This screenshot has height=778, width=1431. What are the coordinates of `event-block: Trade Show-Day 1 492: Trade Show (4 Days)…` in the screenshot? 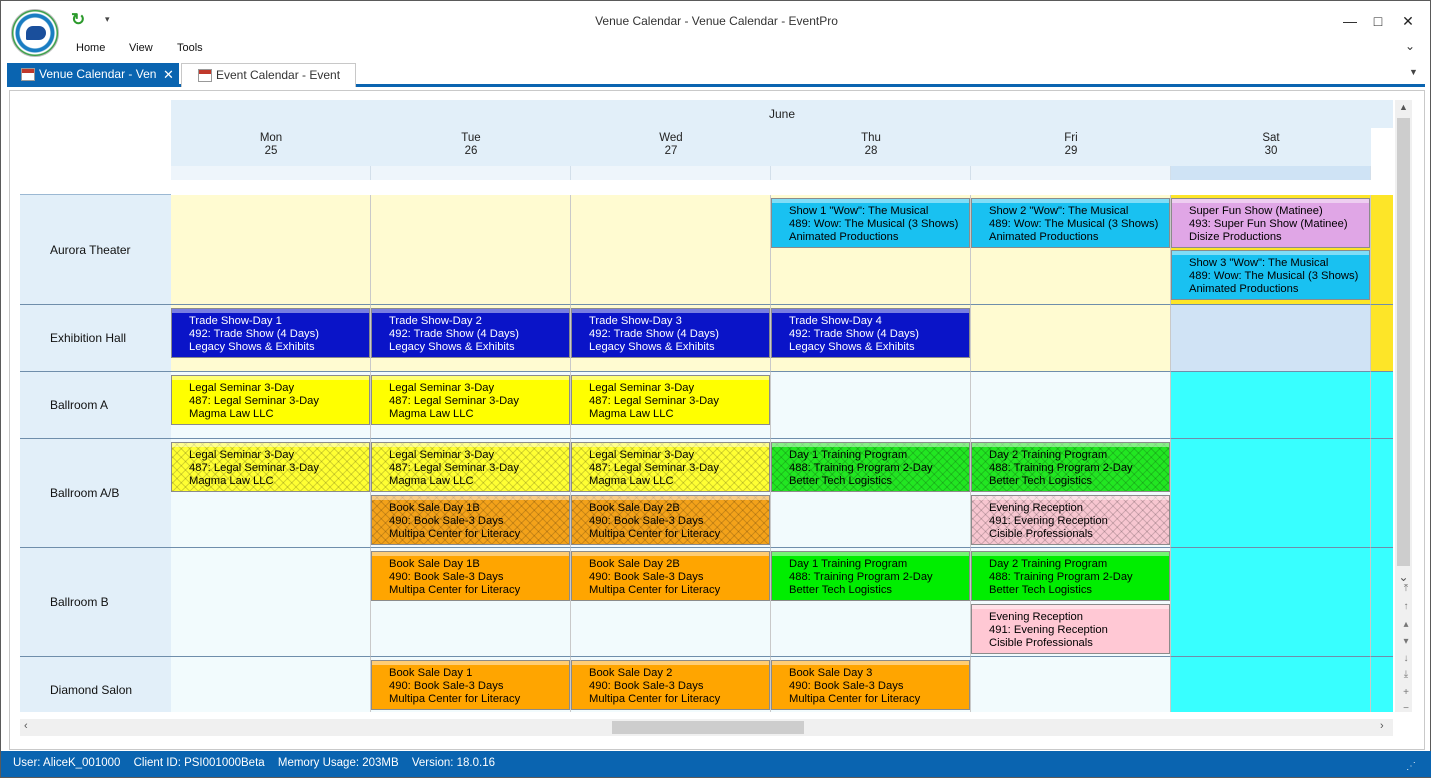 It's located at (270, 333).